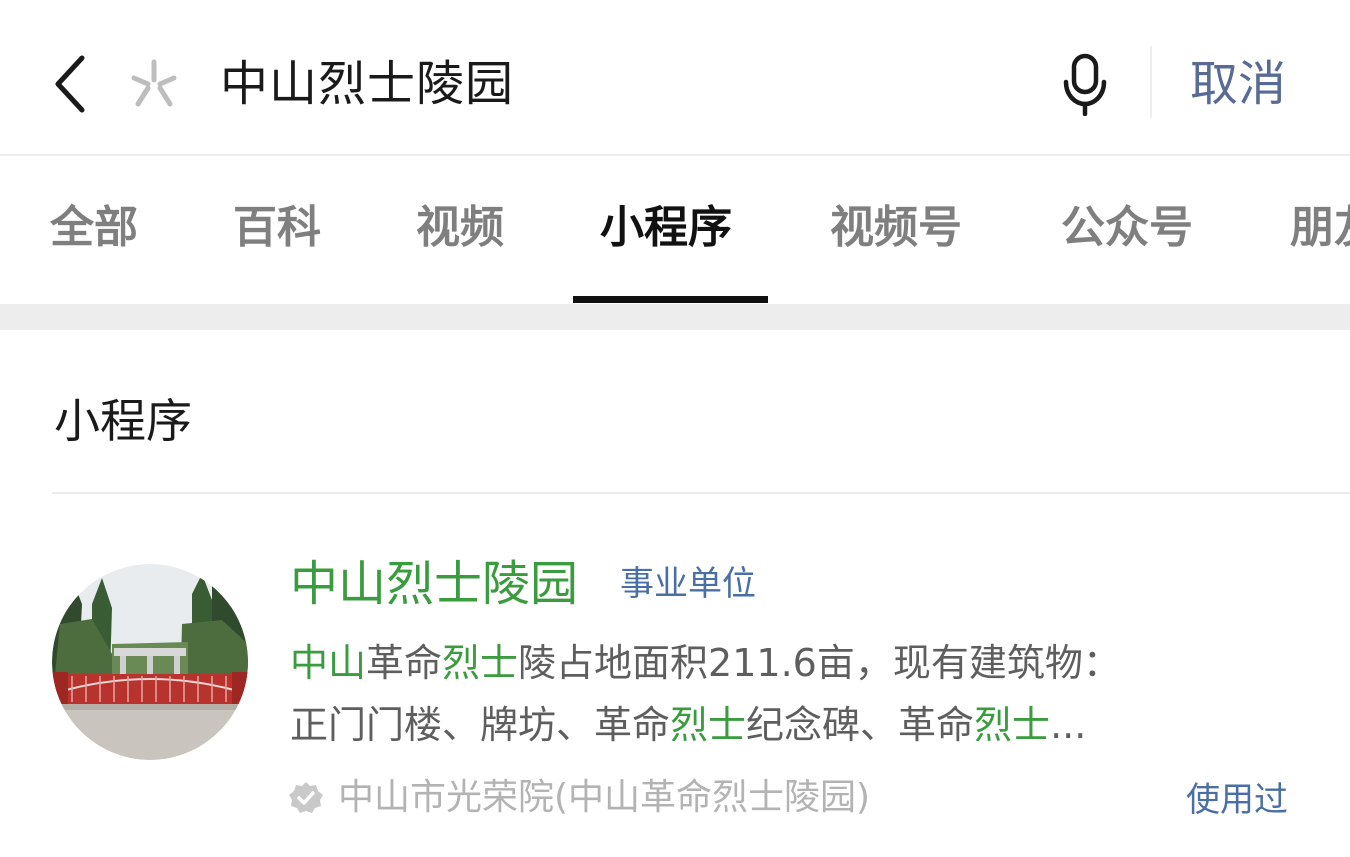  What do you see at coordinates (819, 663) in the screenshot?
I see `desc-segment: 陵占地面积211.6亩，现有建筑物：` at bounding box center [819, 663].